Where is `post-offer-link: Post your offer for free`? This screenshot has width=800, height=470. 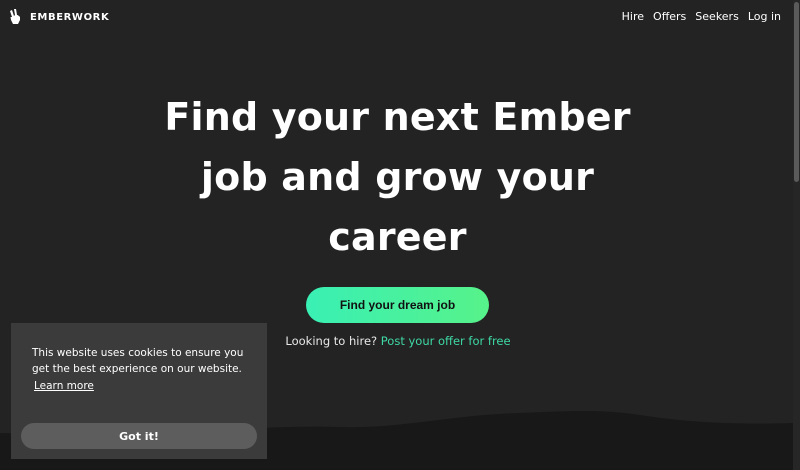 post-offer-link: Post your offer for free is located at coordinates (446, 341).